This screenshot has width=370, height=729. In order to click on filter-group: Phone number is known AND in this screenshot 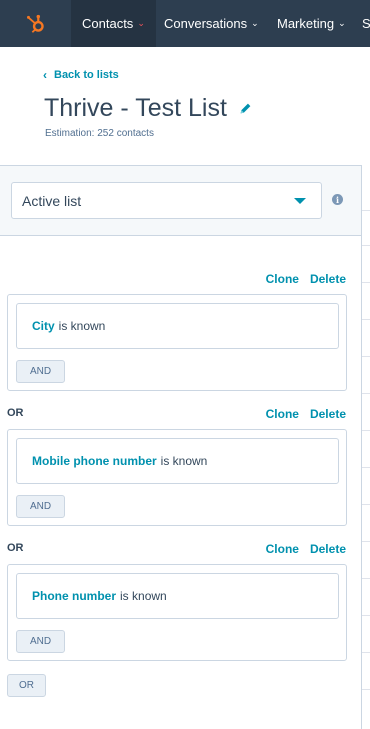, I will do `click(177, 612)`.